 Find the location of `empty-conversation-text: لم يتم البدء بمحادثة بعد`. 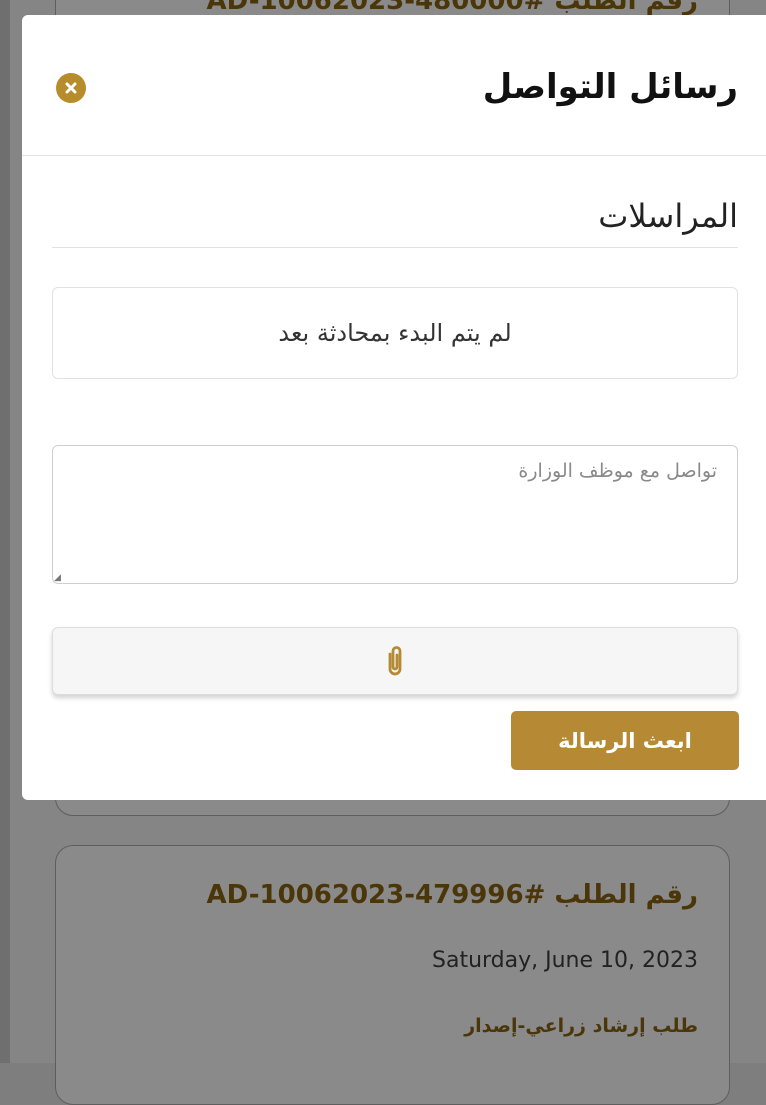

empty-conversation-text: لم يتم البدء بمحادثة بعد is located at coordinates (395, 333).